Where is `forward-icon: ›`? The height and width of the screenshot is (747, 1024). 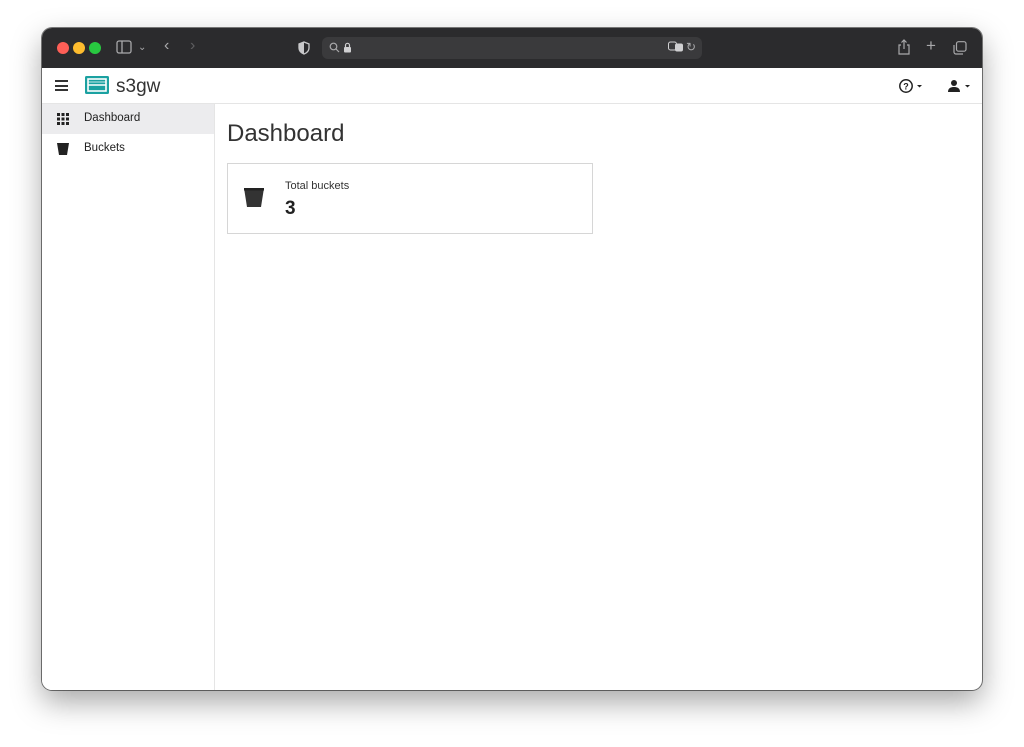
forward-icon: › is located at coordinates (192, 46).